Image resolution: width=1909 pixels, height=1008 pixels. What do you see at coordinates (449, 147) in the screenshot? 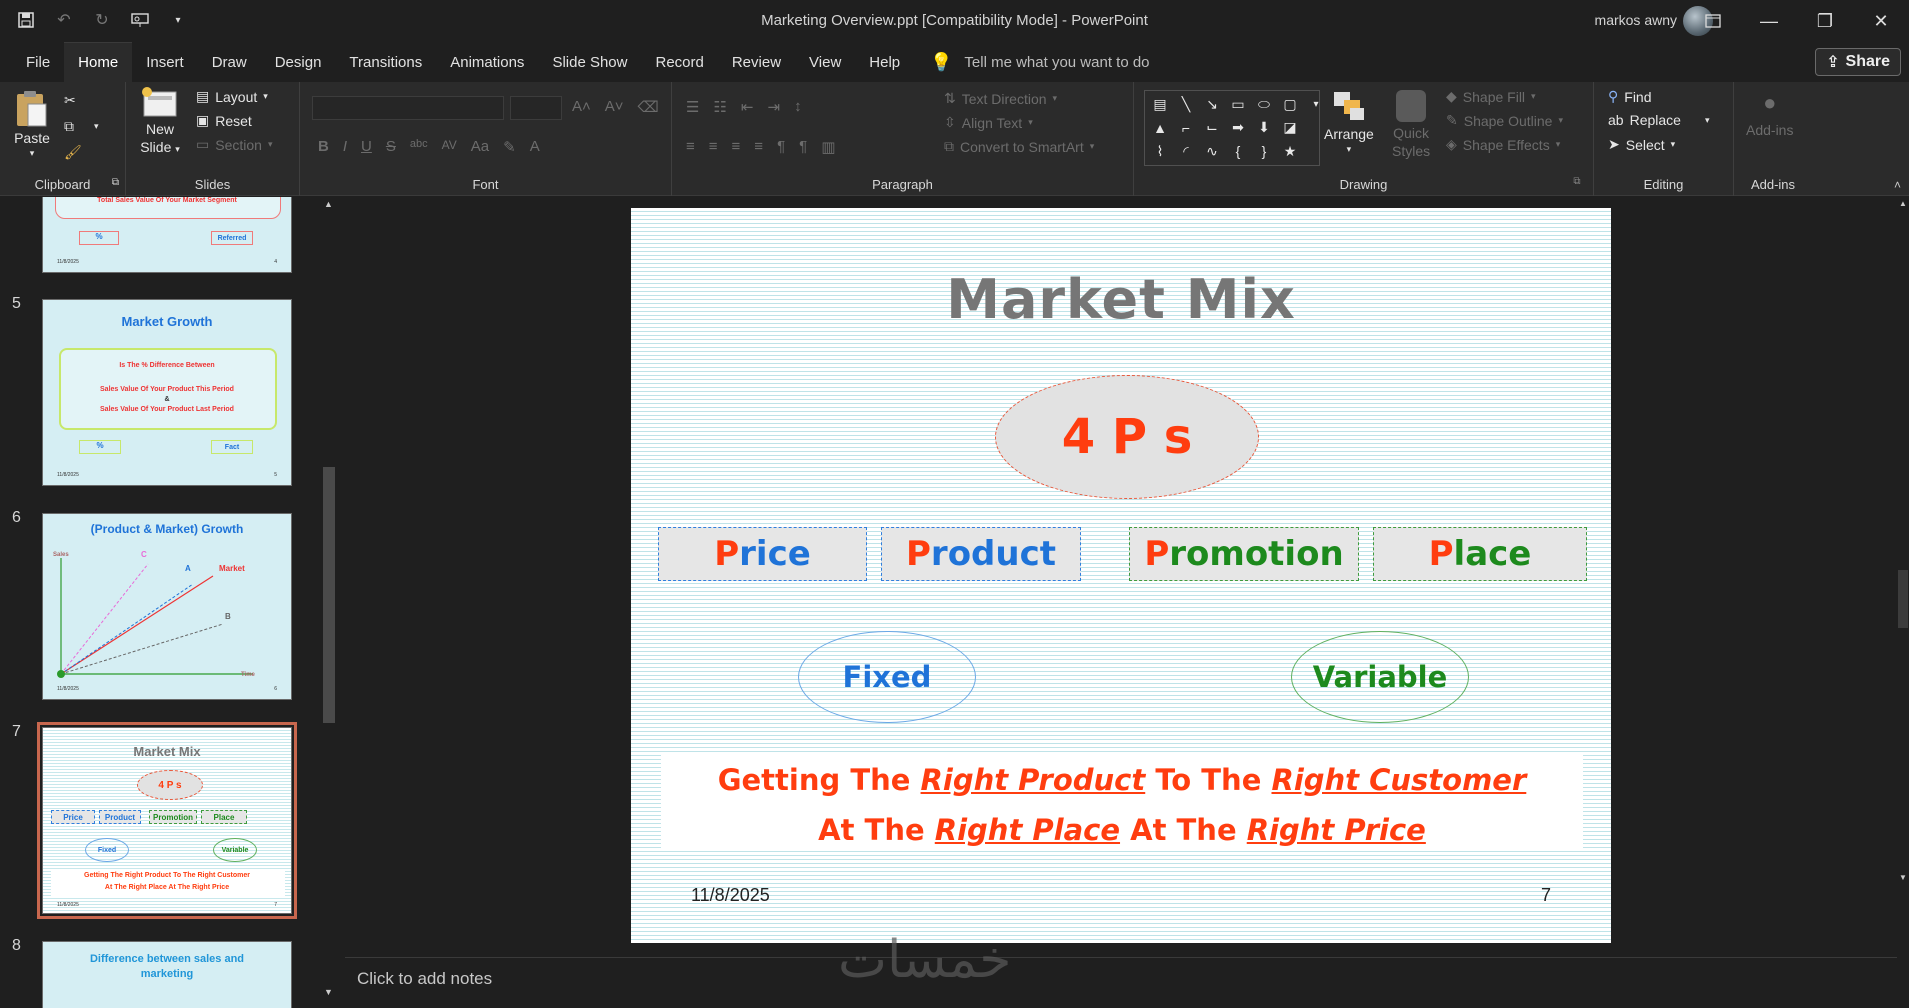
I see `char-spacing-icon: AV` at bounding box center [449, 147].